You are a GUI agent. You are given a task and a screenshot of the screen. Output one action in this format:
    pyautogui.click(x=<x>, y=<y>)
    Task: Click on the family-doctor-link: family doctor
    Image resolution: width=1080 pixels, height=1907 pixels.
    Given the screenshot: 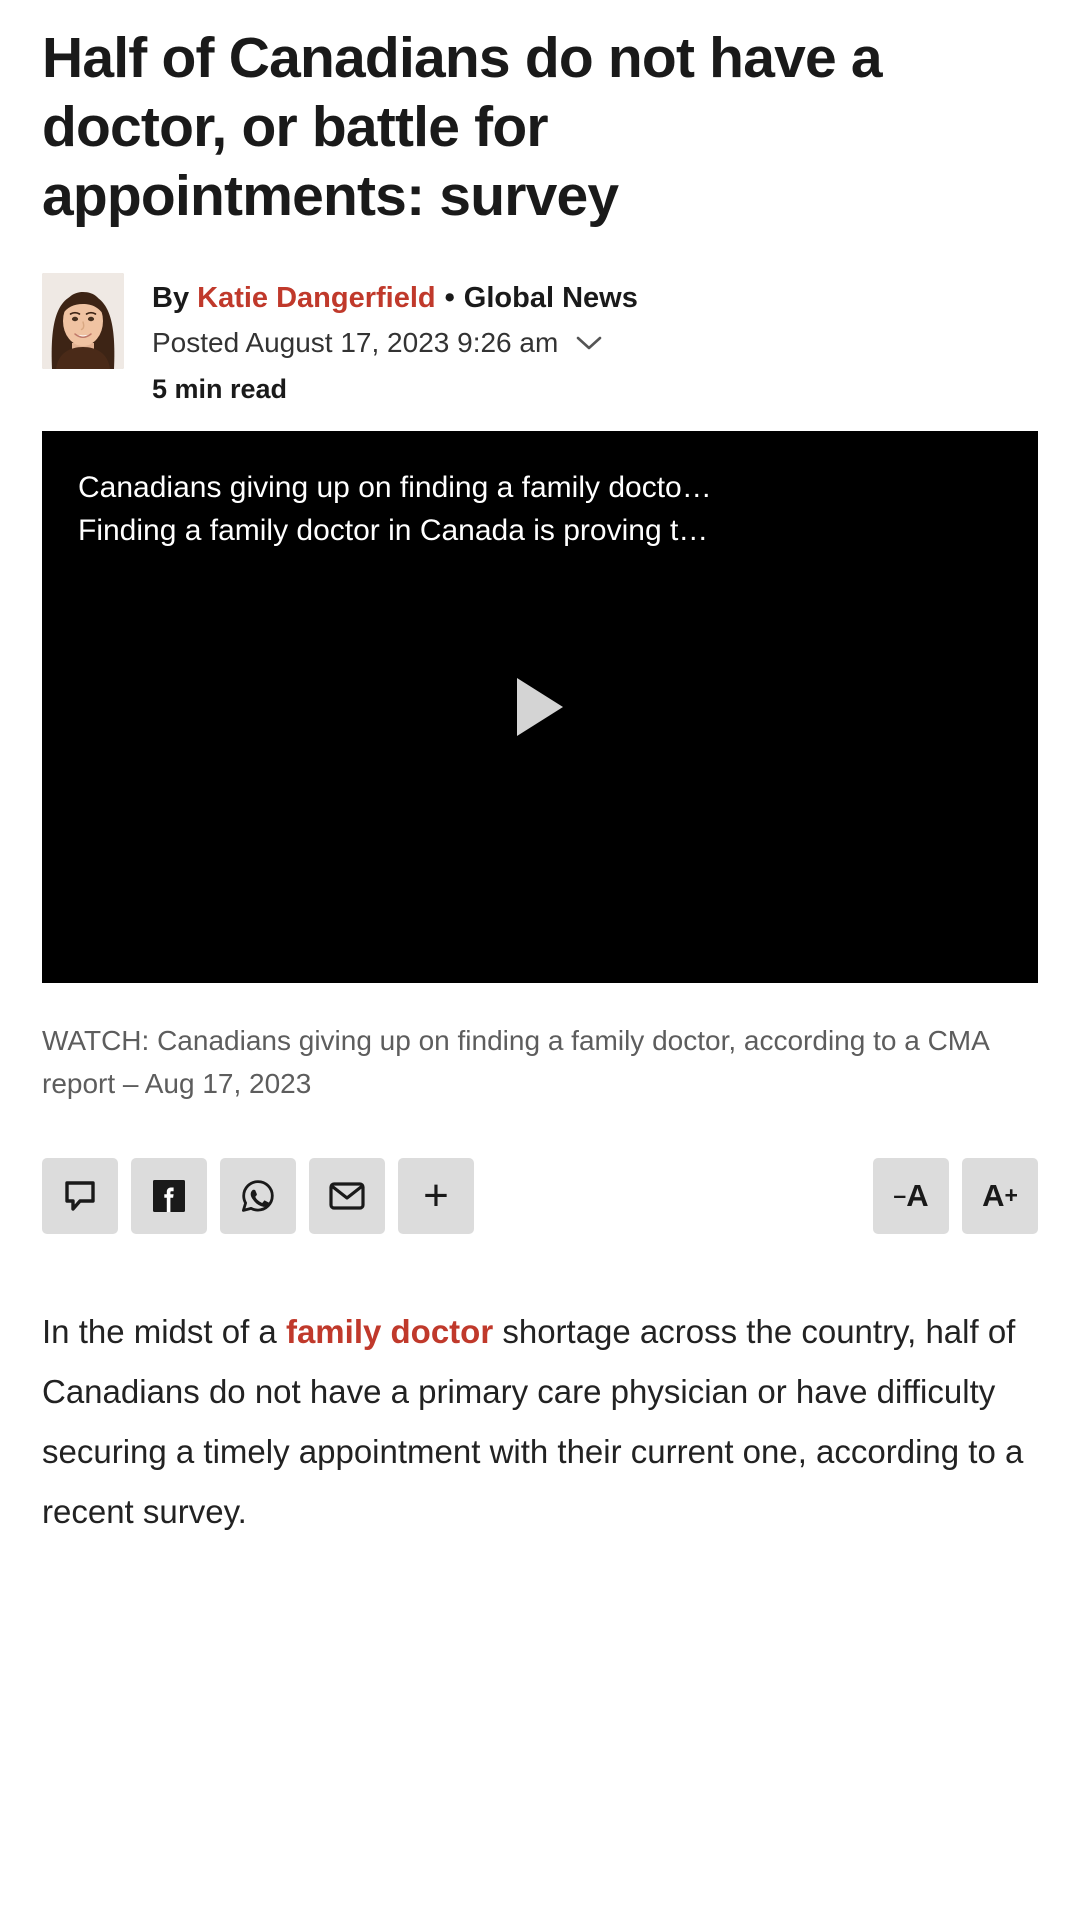 What is the action you would take?
    pyautogui.click(x=389, y=1331)
    